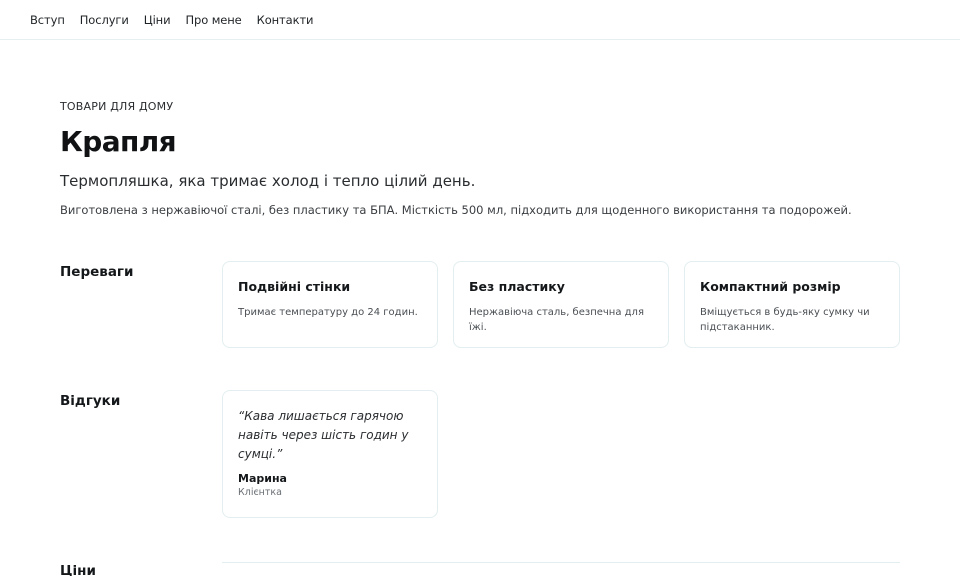 Image resolution: width=960 pixels, height=576 pixels. Describe the element at coordinates (104, 20) in the screenshot. I see `nav-link-services: Послуги` at that location.